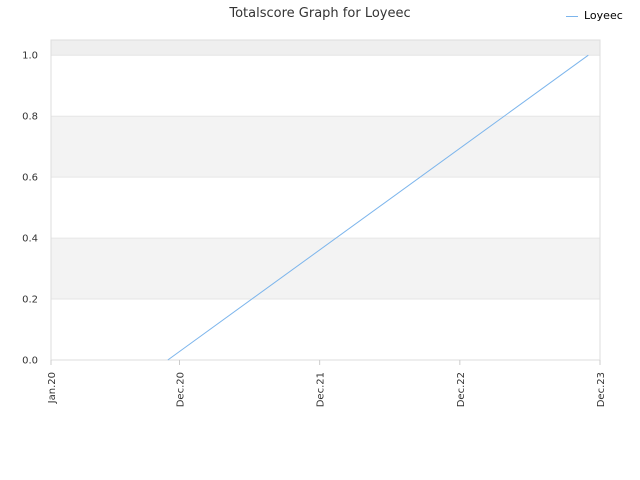  Describe the element at coordinates (601, 389) in the screenshot. I see `x-tick-label: Dec.23` at that location.